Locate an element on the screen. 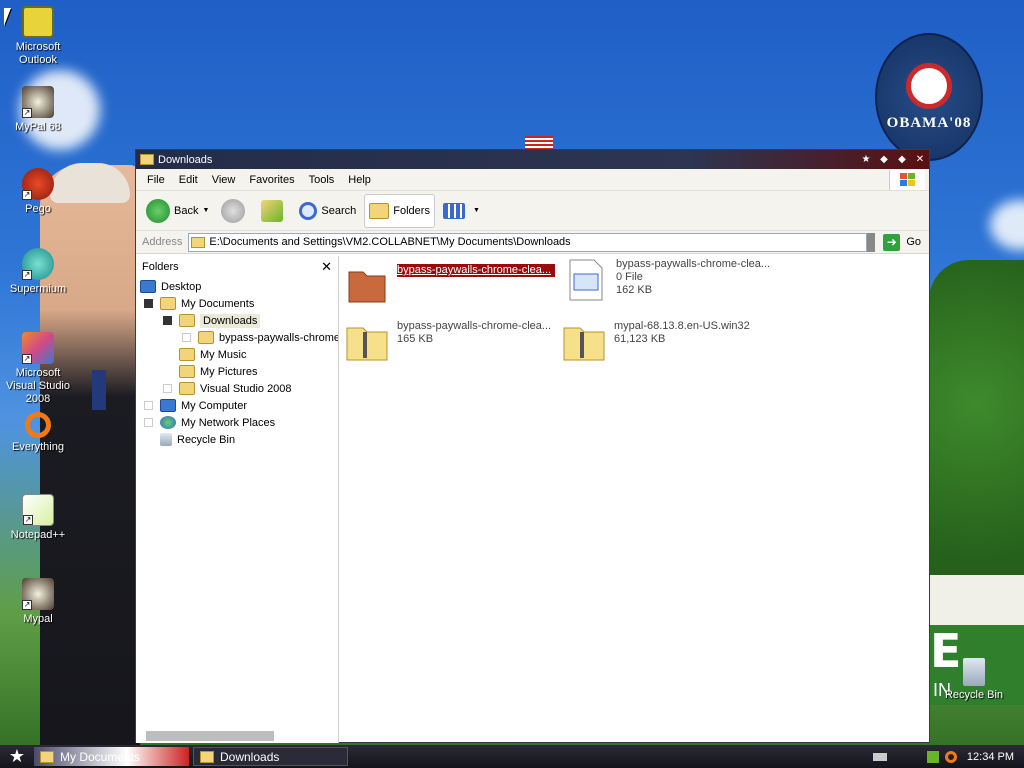 This screenshot has width=1024, height=768. up-button is located at coordinates (274, 211).